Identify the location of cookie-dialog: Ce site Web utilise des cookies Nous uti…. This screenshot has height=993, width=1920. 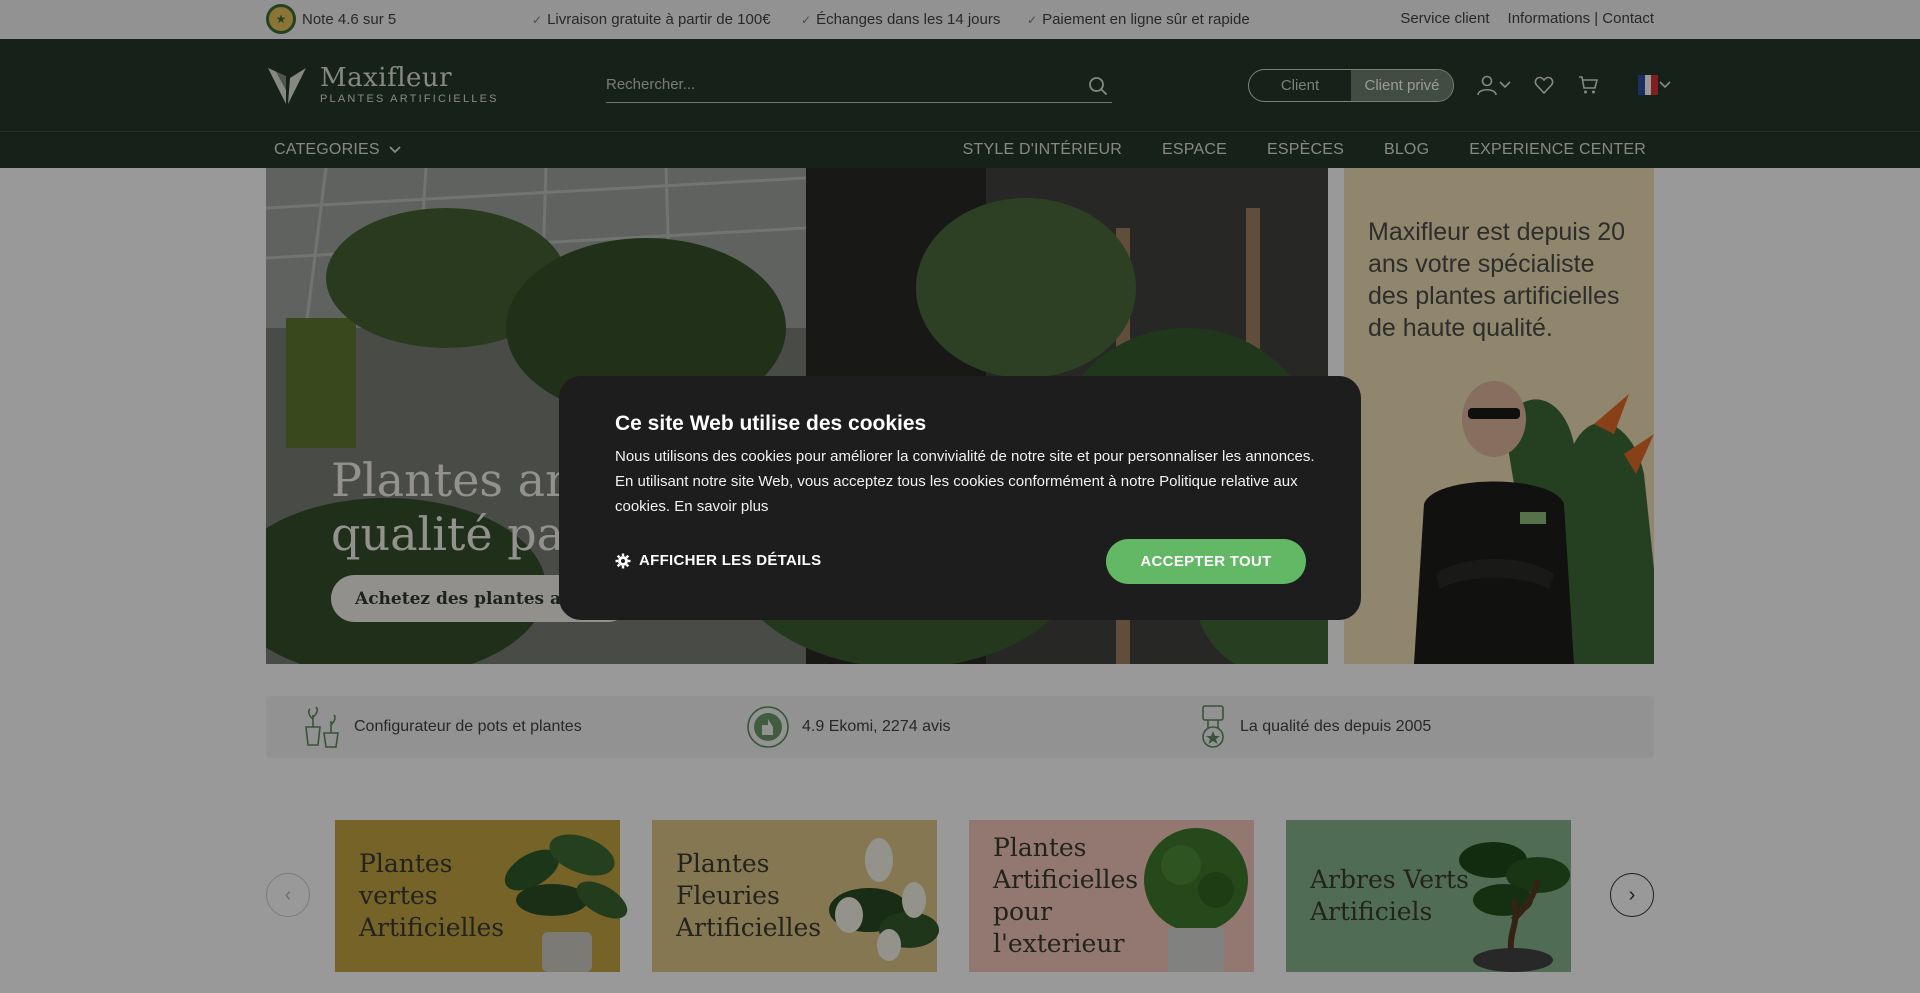
(960, 498).